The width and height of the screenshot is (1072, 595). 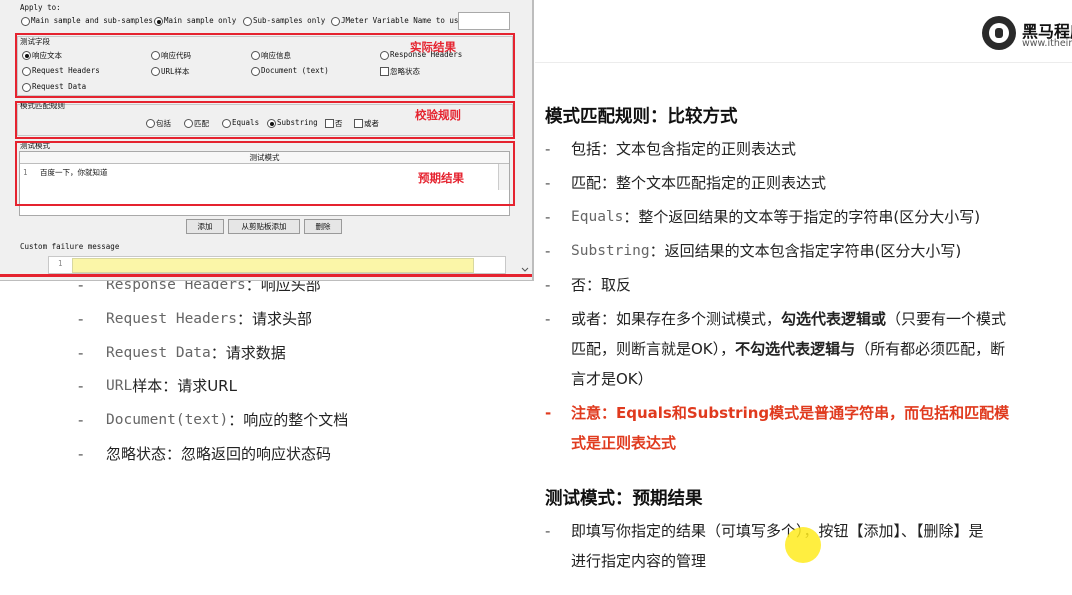 I want to click on rule-item: - Equals ：整个返回结果的文本等于指定的字符串(区分大小写), so click(x=763, y=217).